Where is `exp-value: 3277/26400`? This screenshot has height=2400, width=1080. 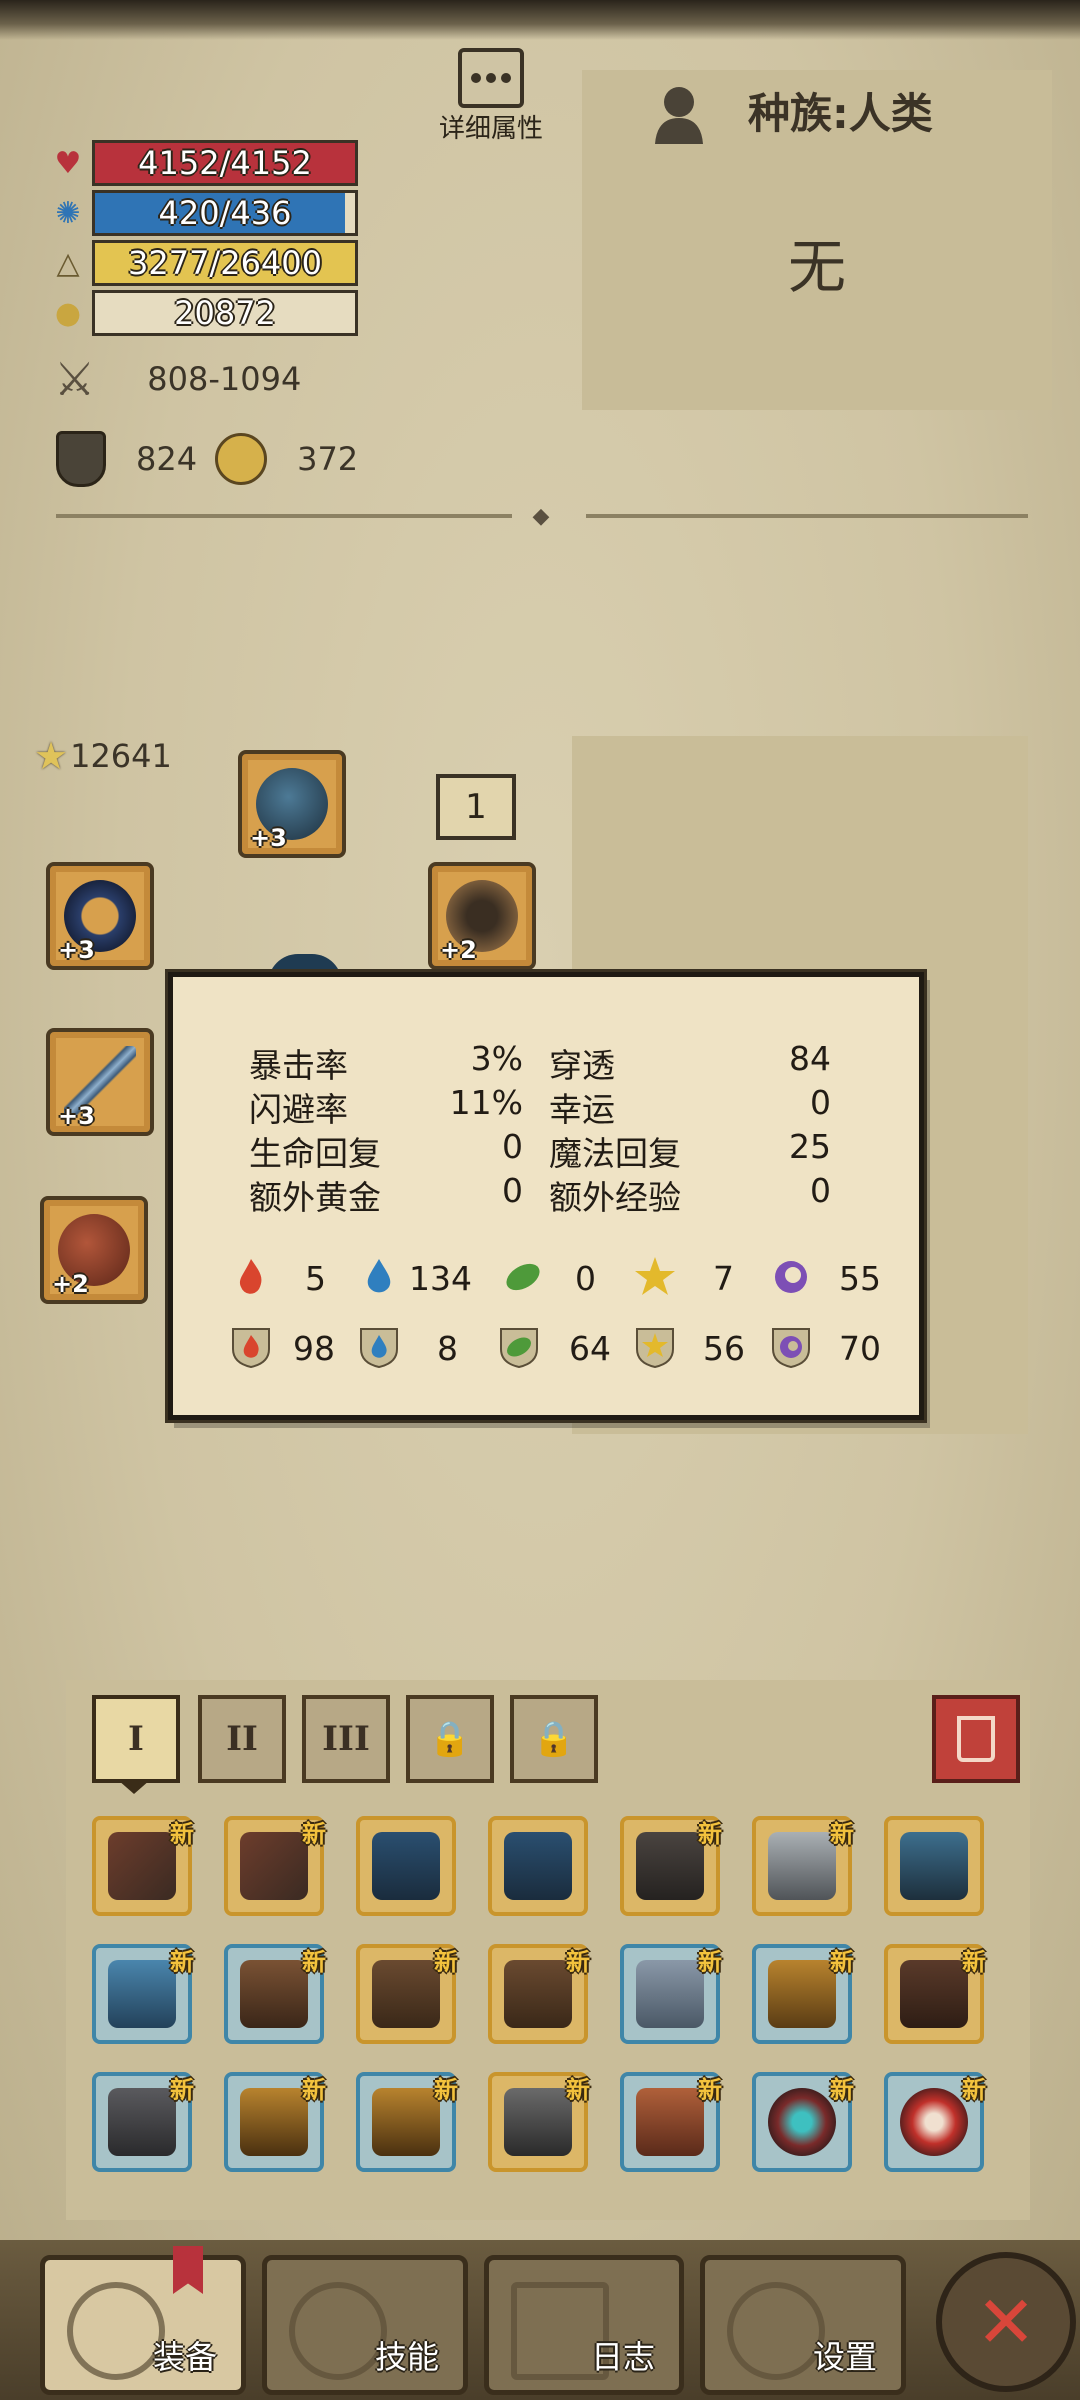 exp-value: 3277/26400 is located at coordinates (224, 263).